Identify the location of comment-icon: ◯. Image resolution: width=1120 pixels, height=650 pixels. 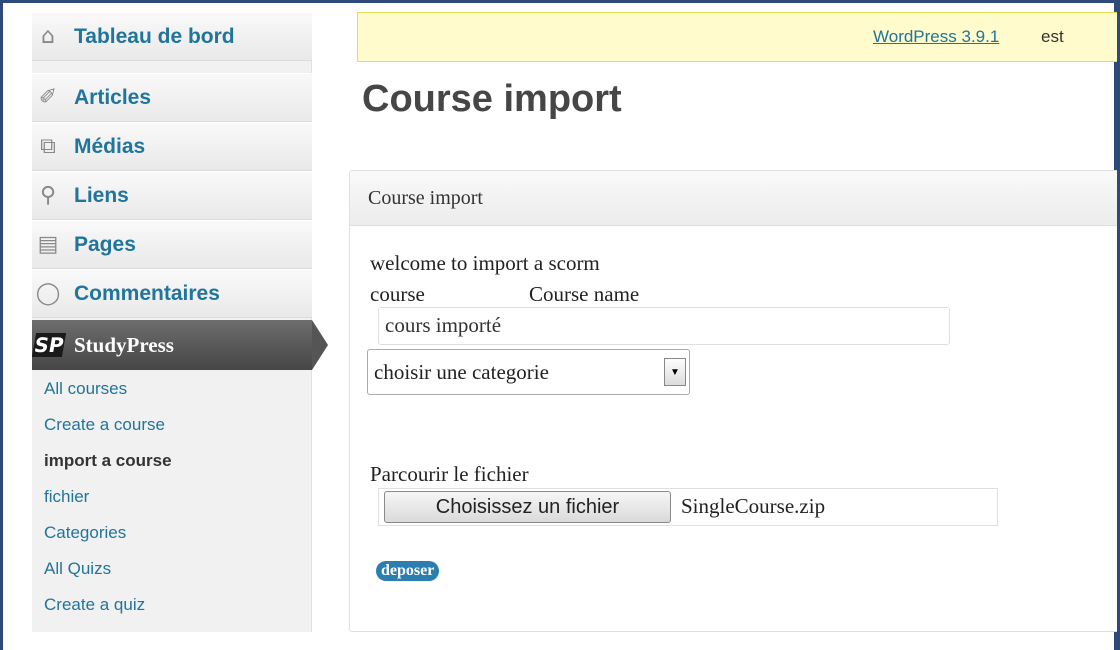
(48, 293).